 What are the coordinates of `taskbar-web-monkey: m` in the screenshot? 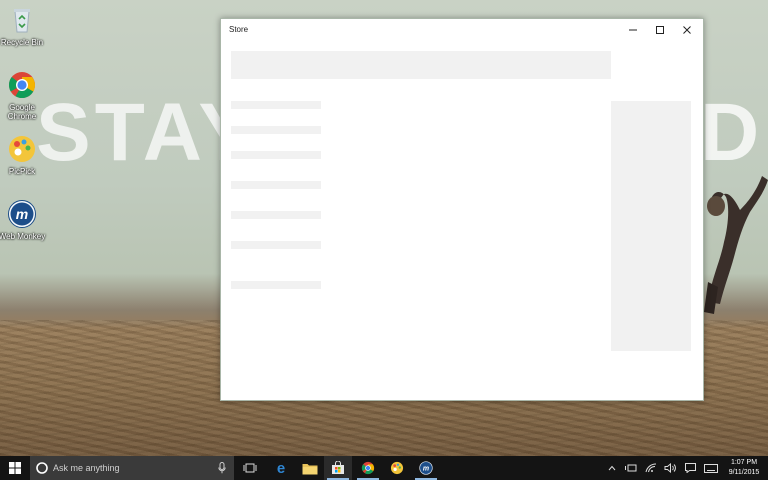 It's located at (426, 468).